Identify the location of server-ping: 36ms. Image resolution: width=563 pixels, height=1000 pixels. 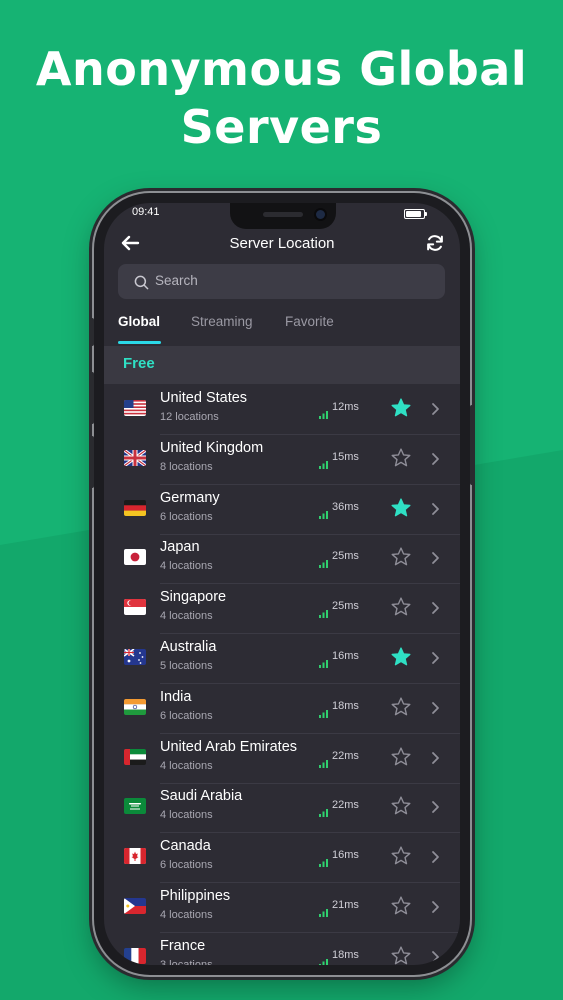
(345, 506).